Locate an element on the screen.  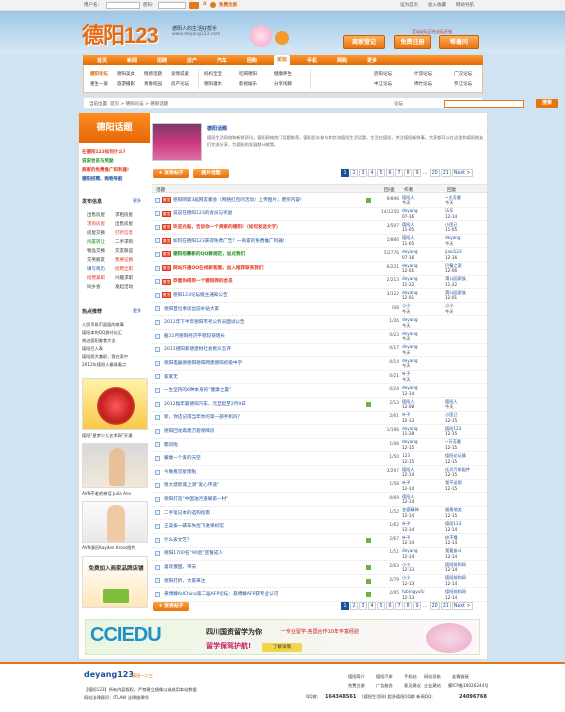
last-reply-user: 德阳123 is located at coordinates (453, 428).